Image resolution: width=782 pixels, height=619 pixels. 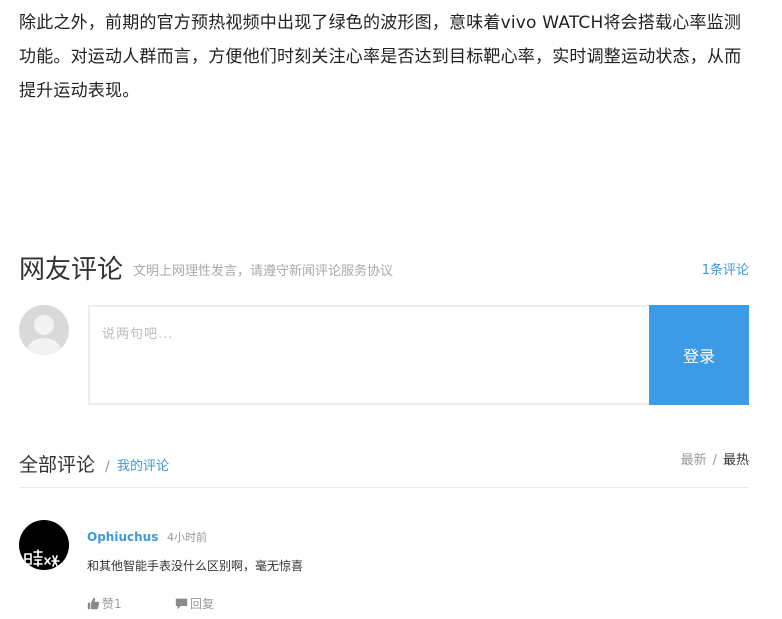 What do you see at coordinates (263, 271) in the screenshot?
I see `comments-policy-note: 文明上网理性发言，请遵守新闻评论服务协议` at bounding box center [263, 271].